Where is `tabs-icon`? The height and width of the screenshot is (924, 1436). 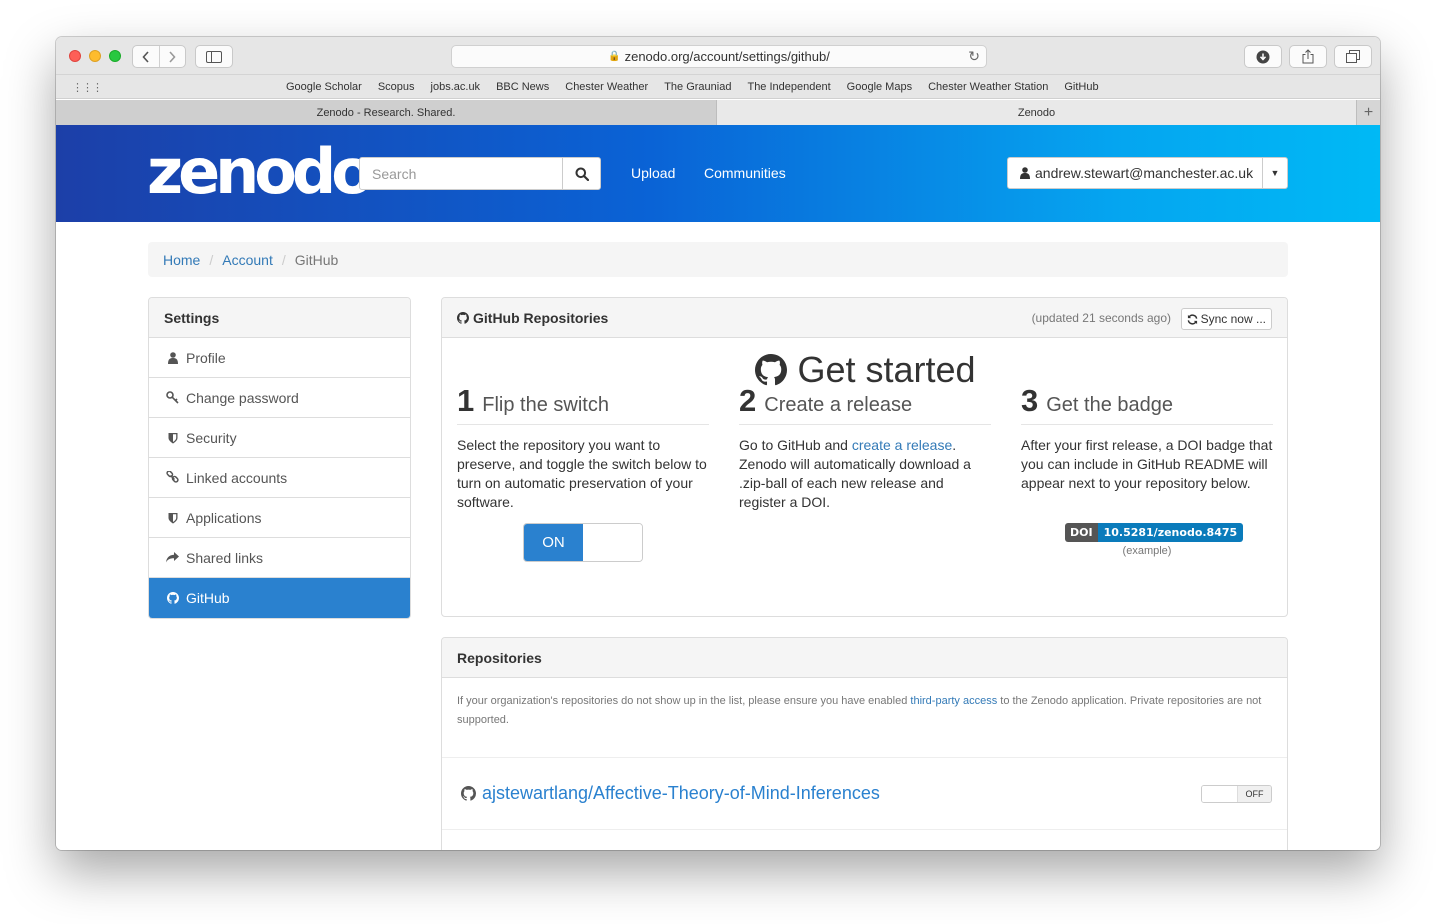 tabs-icon is located at coordinates (1353, 56).